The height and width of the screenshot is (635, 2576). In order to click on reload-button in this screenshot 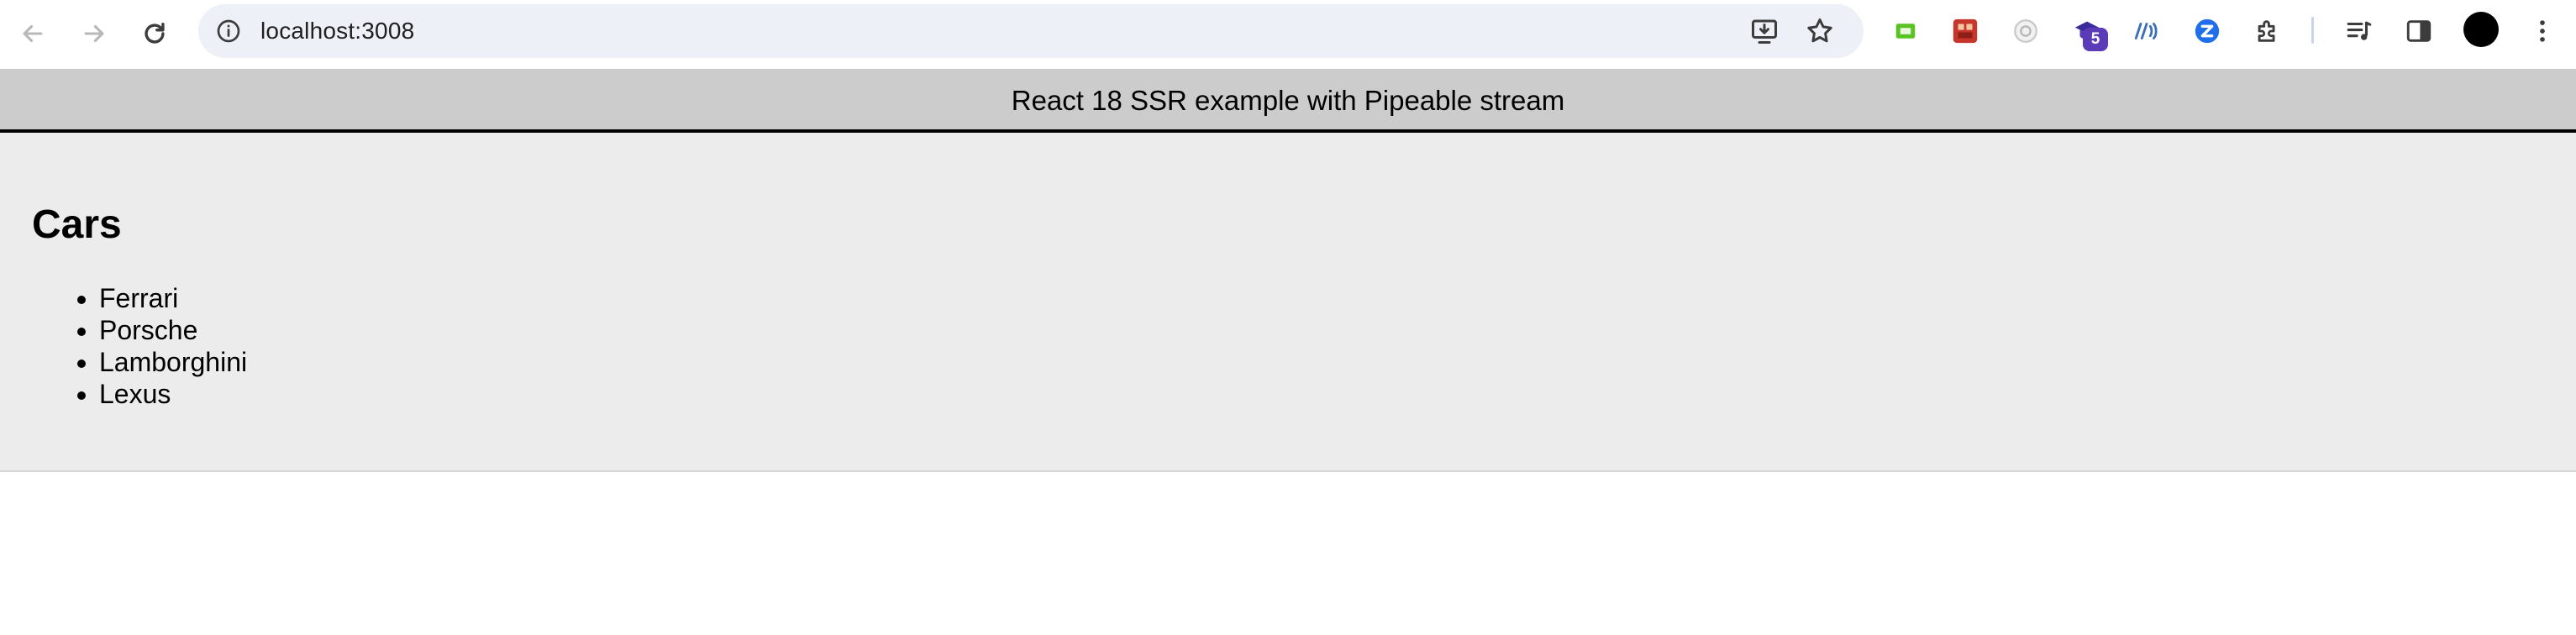, I will do `click(154, 33)`.